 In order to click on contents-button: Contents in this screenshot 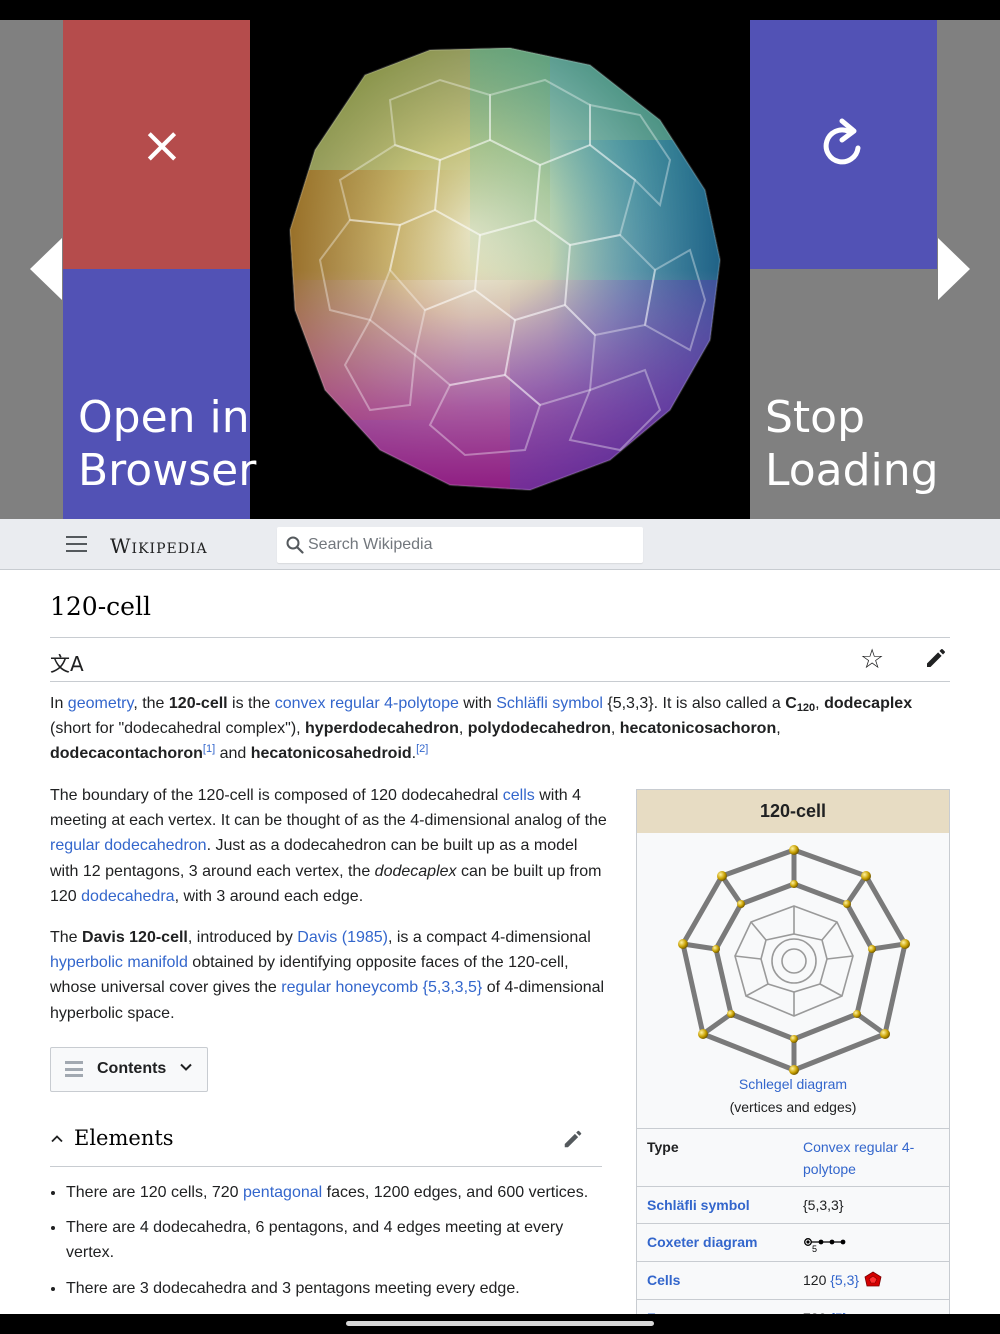, I will do `click(129, 1069)`.